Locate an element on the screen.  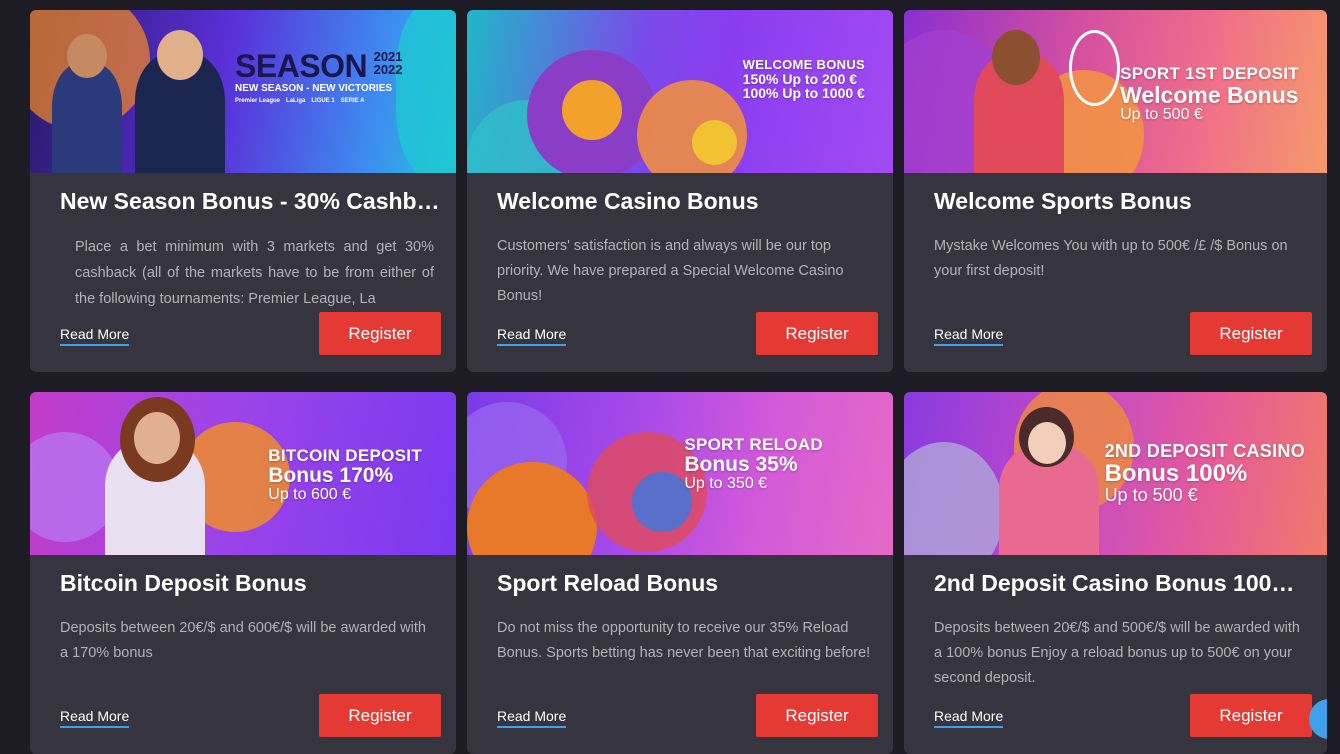
tennis-racket-image is located at coordinates (1094, 68).